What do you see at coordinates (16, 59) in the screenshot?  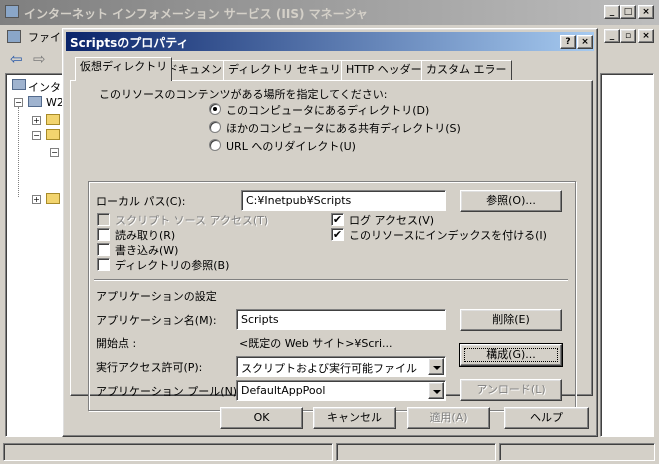 I see `back-arrow-icon: ⇦` at bounding box center [16, 59].